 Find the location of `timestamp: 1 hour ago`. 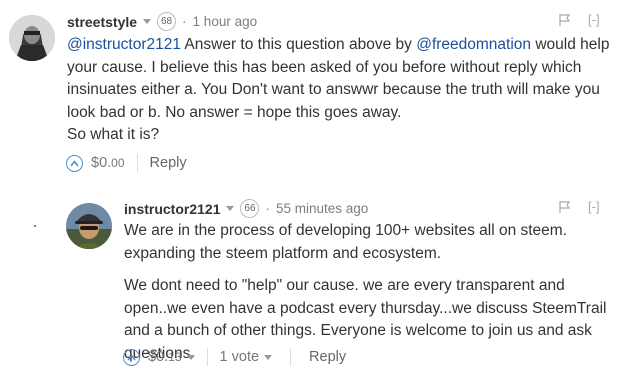

timestamp: 1 hour ago is located at coordinates (225, 21).